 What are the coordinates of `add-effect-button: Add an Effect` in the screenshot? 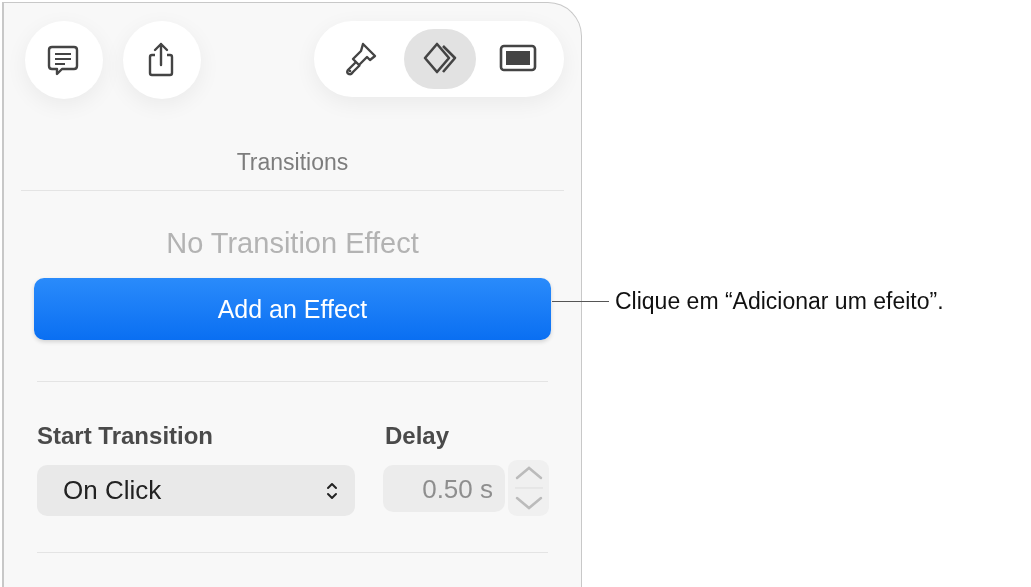 It's located at (292, 309).